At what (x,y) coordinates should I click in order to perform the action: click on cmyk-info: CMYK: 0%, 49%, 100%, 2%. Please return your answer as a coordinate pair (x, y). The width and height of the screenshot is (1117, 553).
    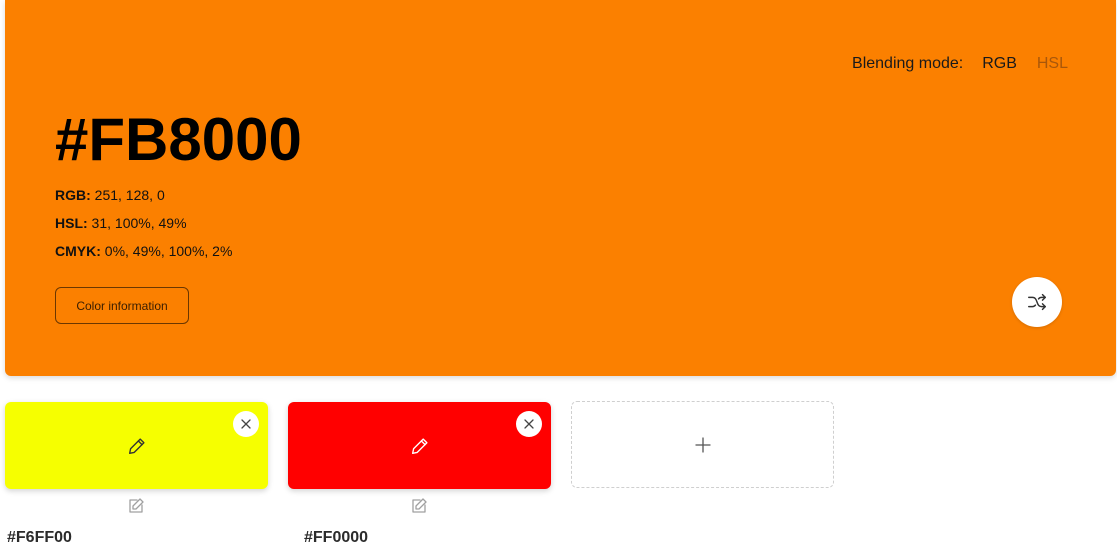
    Looking at the image, I should click on (143, 251).